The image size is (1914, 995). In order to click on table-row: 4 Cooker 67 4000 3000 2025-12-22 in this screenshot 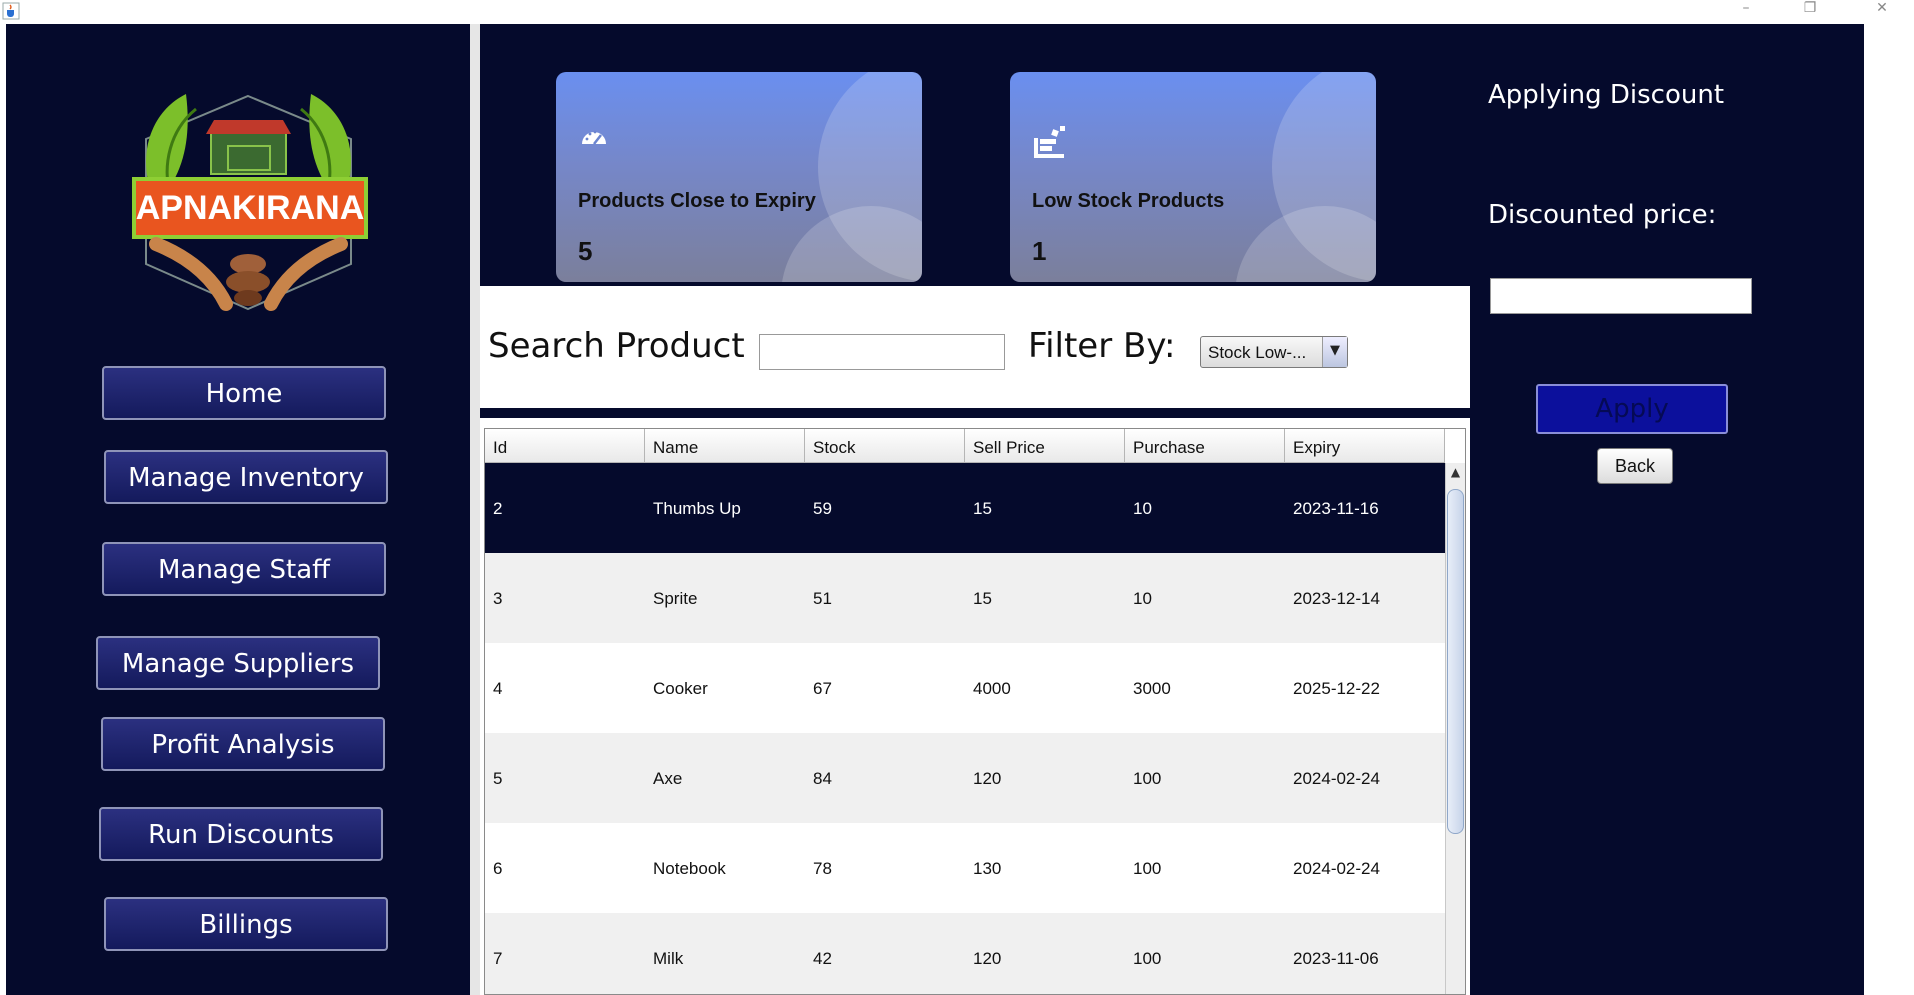, I will do `click(965, 688)`.